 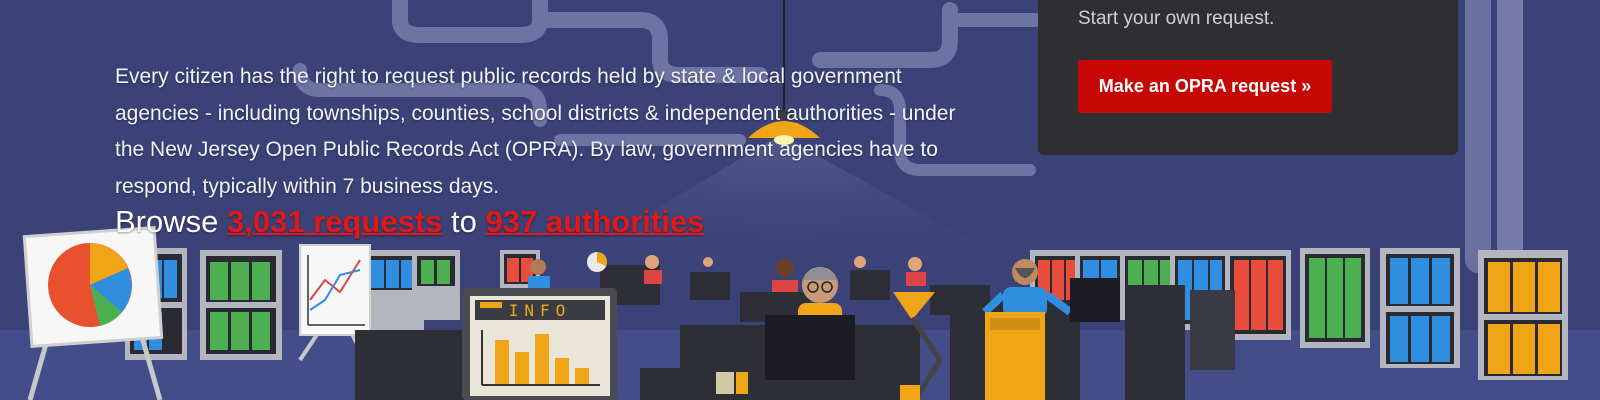 What do you see at coordinates (1205, 86) in the screenshot?
I see `make-request-button: Make an OPRA request »` at bounding box center [1205, 86].